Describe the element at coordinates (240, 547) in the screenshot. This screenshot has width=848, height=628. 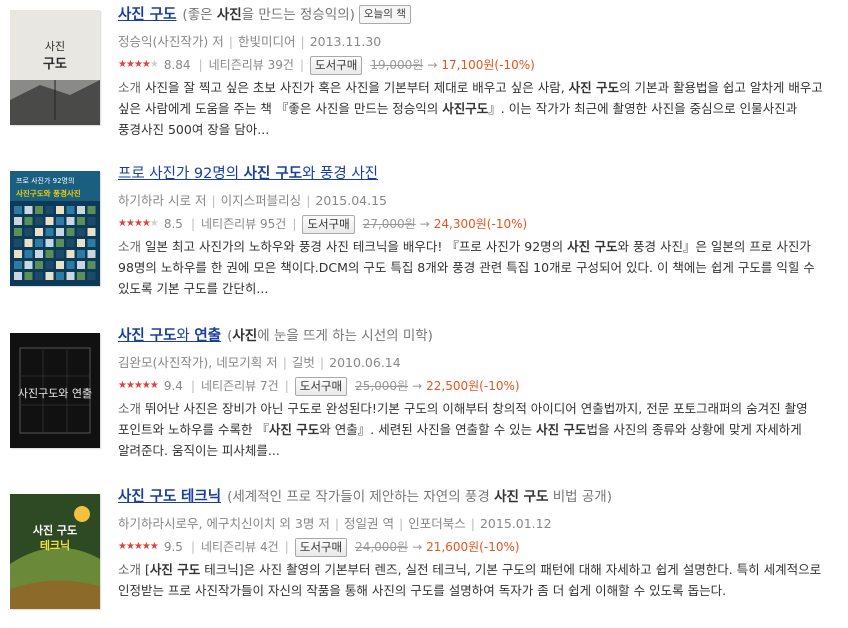
I see `review-count: 네티즌리뷰 4건` at that location.